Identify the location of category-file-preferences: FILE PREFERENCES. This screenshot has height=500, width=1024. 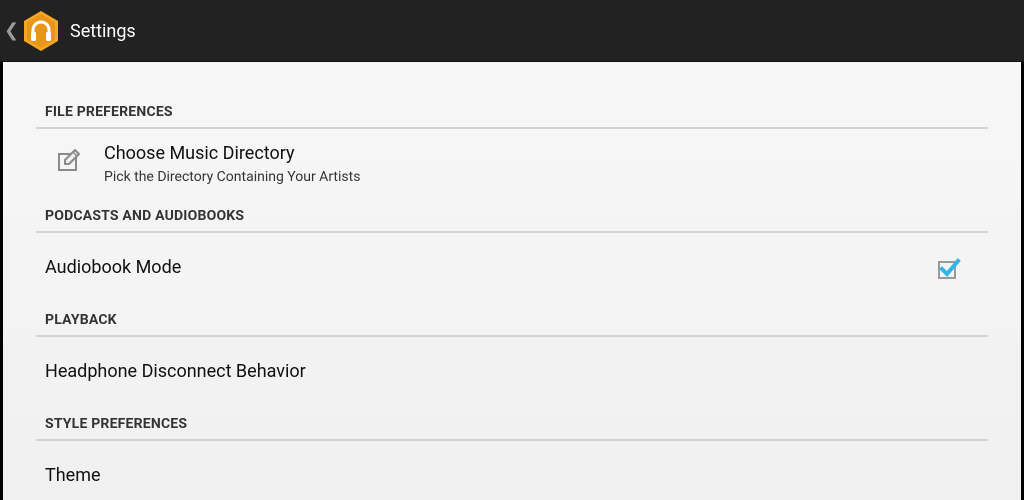
(512, 115).